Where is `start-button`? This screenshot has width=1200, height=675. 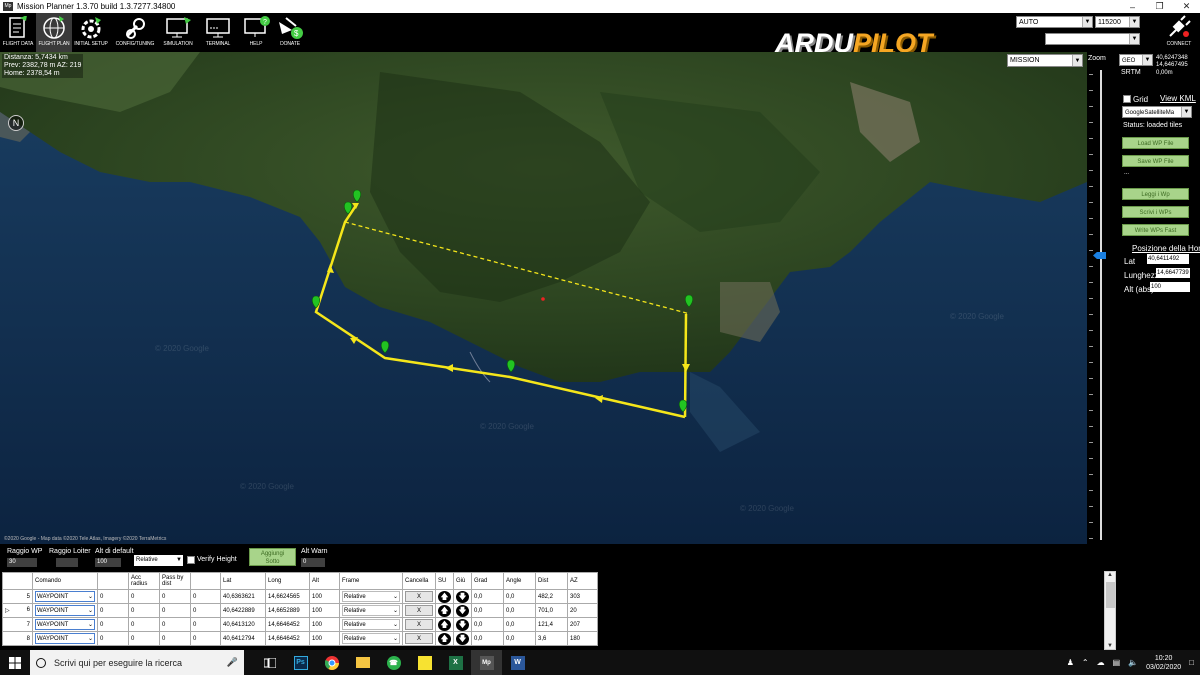 start-button is located at coordinates (15, 662).